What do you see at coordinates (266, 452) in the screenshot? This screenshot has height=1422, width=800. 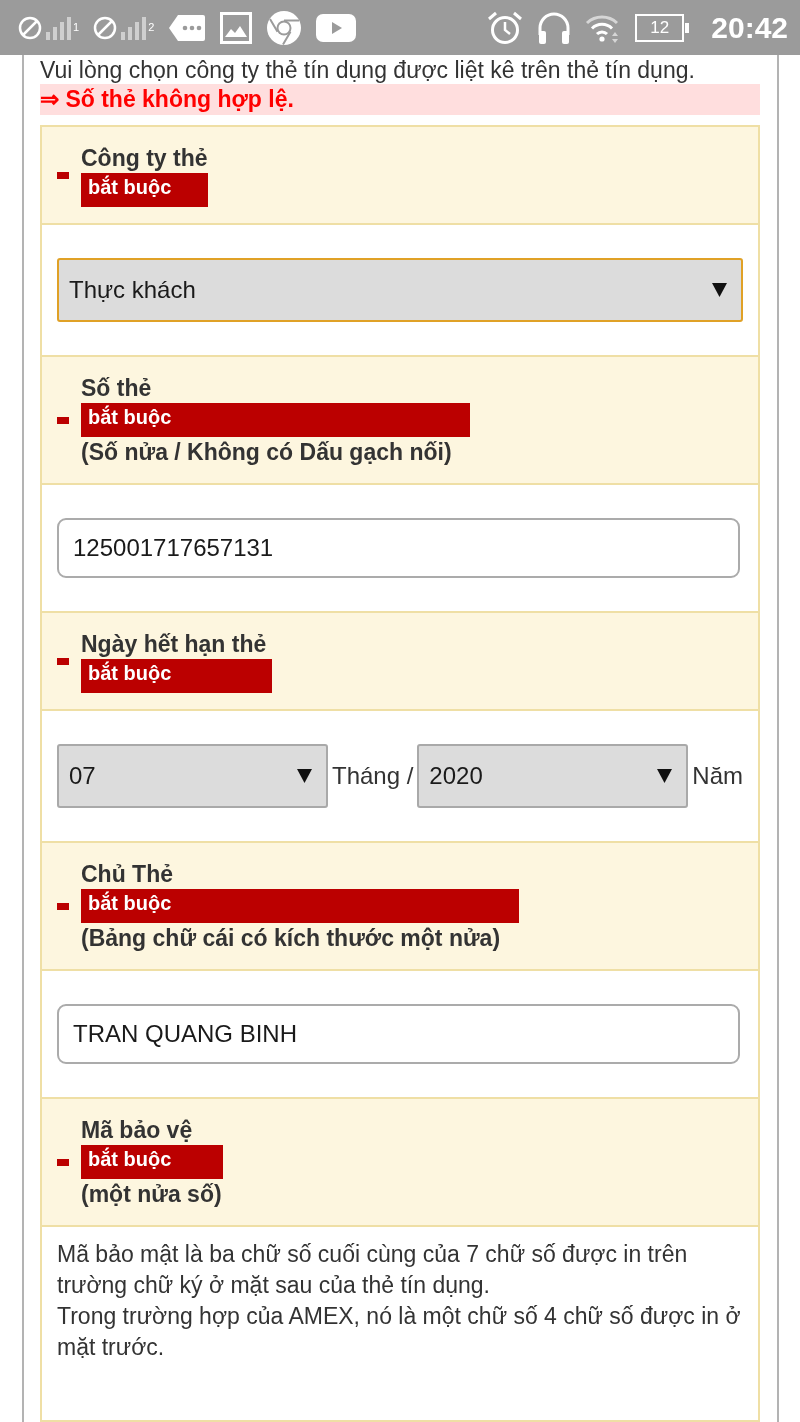 I see `field-hint: (Số nửa / Không có Dấu gạch nối)` at bounding box center [266, 452].